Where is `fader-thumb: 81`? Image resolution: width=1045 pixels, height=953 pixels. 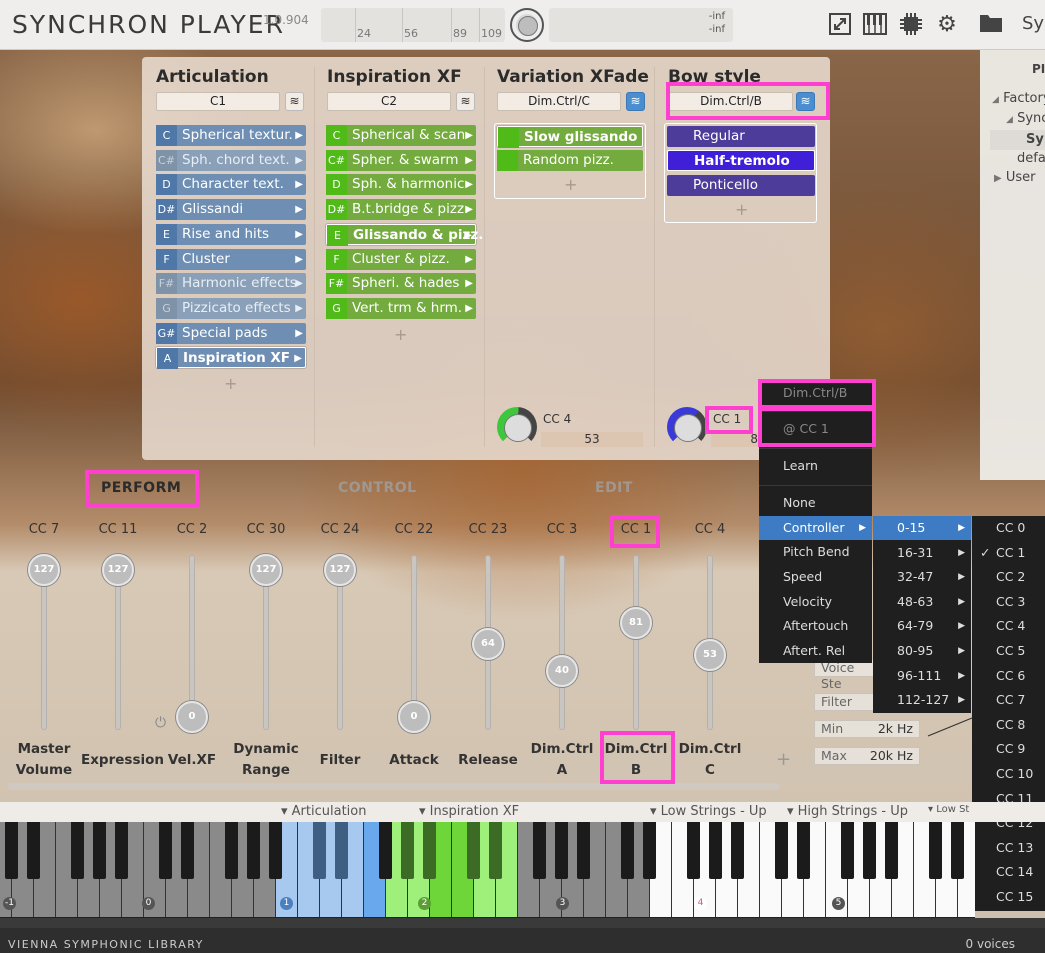 fader-thumb: 81 is located at coordinates (636, 622).